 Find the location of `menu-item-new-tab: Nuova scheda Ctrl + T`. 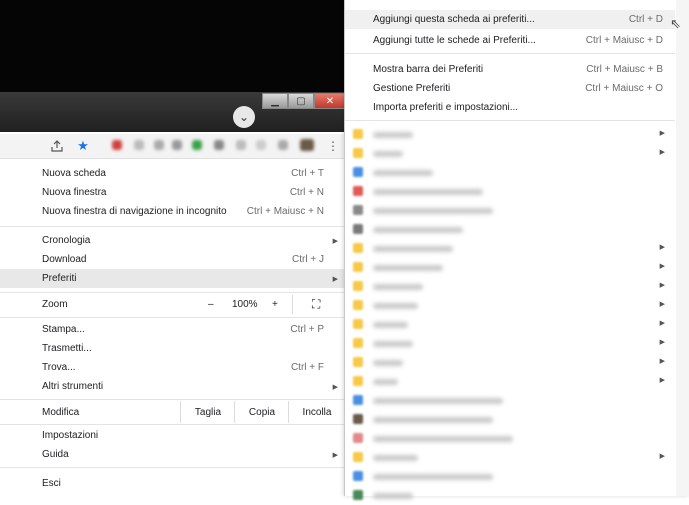

menu-item-new-tab: Nuova scheda Ctrl + T is located at coordinates (172, 173).